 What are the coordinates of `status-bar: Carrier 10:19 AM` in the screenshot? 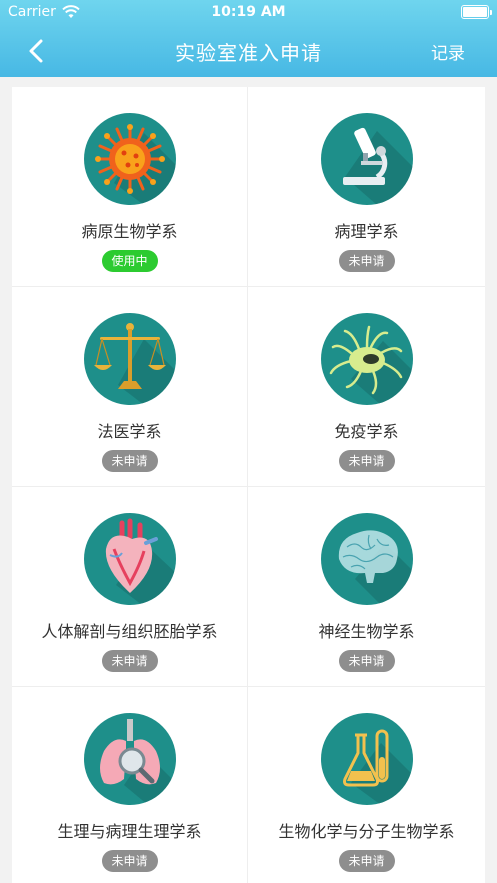 It's located at (248, 13).